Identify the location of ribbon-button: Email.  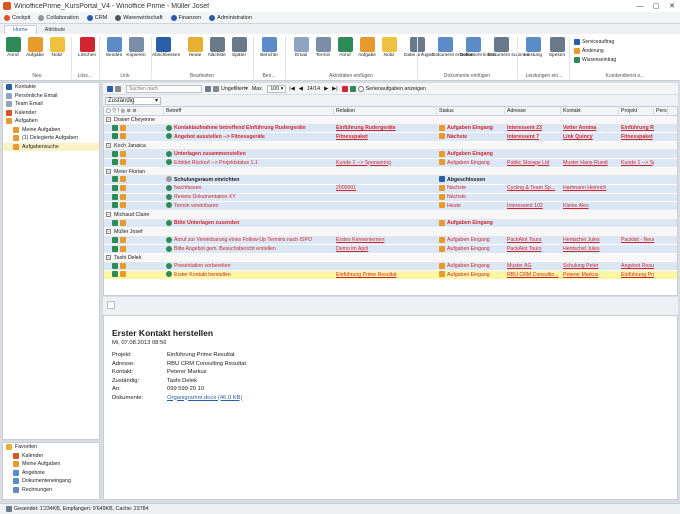
(301, 48).